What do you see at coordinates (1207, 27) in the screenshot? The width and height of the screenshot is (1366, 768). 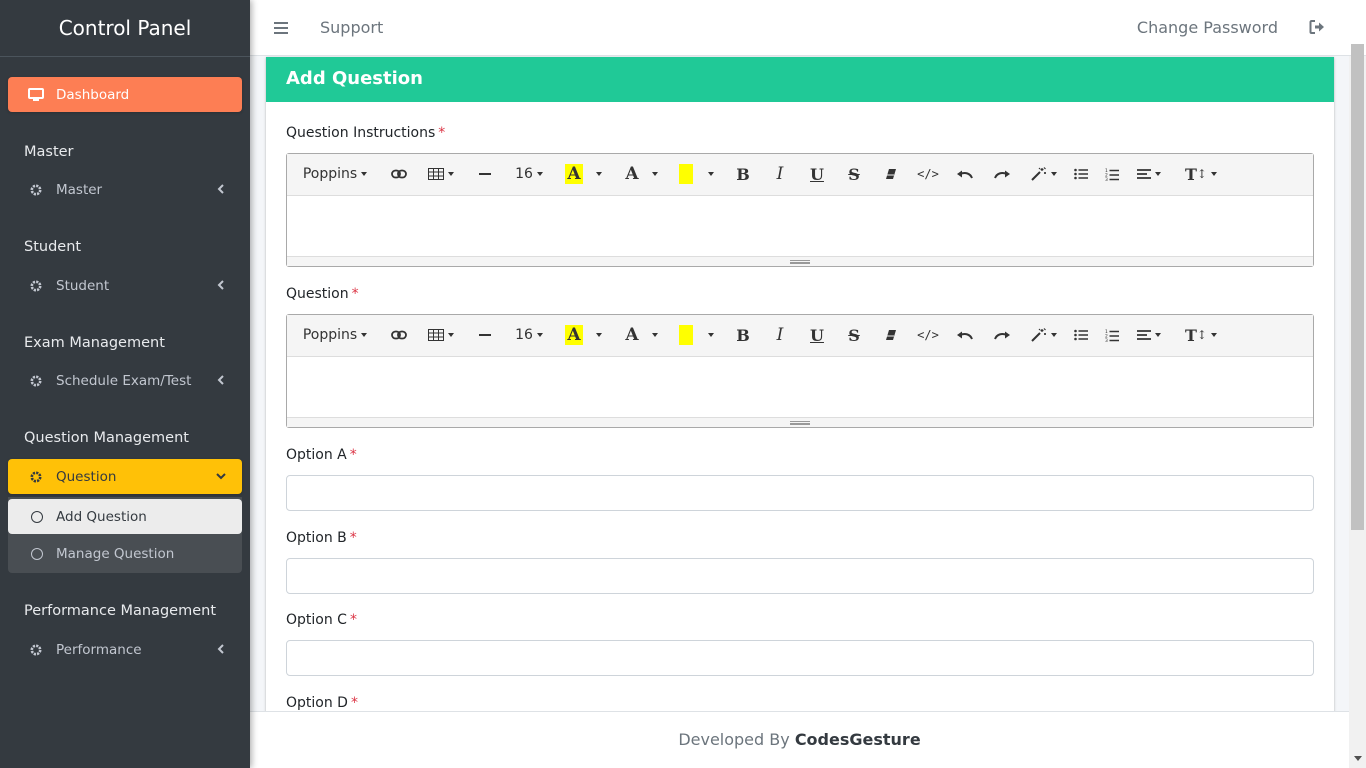 I see `change-password-link: Change Password` at bounding box center [1207, 27].